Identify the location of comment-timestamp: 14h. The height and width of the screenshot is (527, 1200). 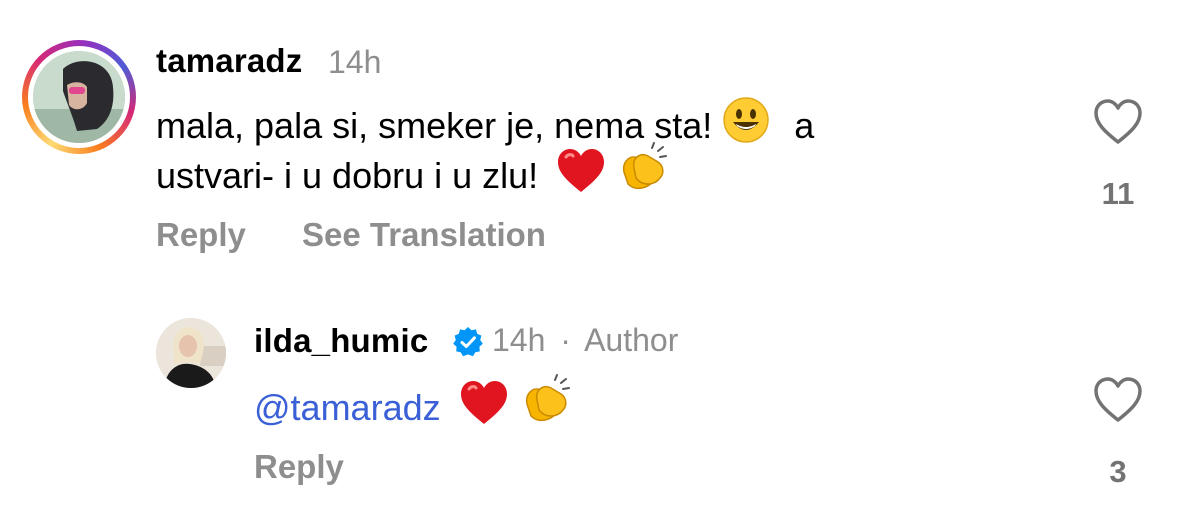
(355, 62).